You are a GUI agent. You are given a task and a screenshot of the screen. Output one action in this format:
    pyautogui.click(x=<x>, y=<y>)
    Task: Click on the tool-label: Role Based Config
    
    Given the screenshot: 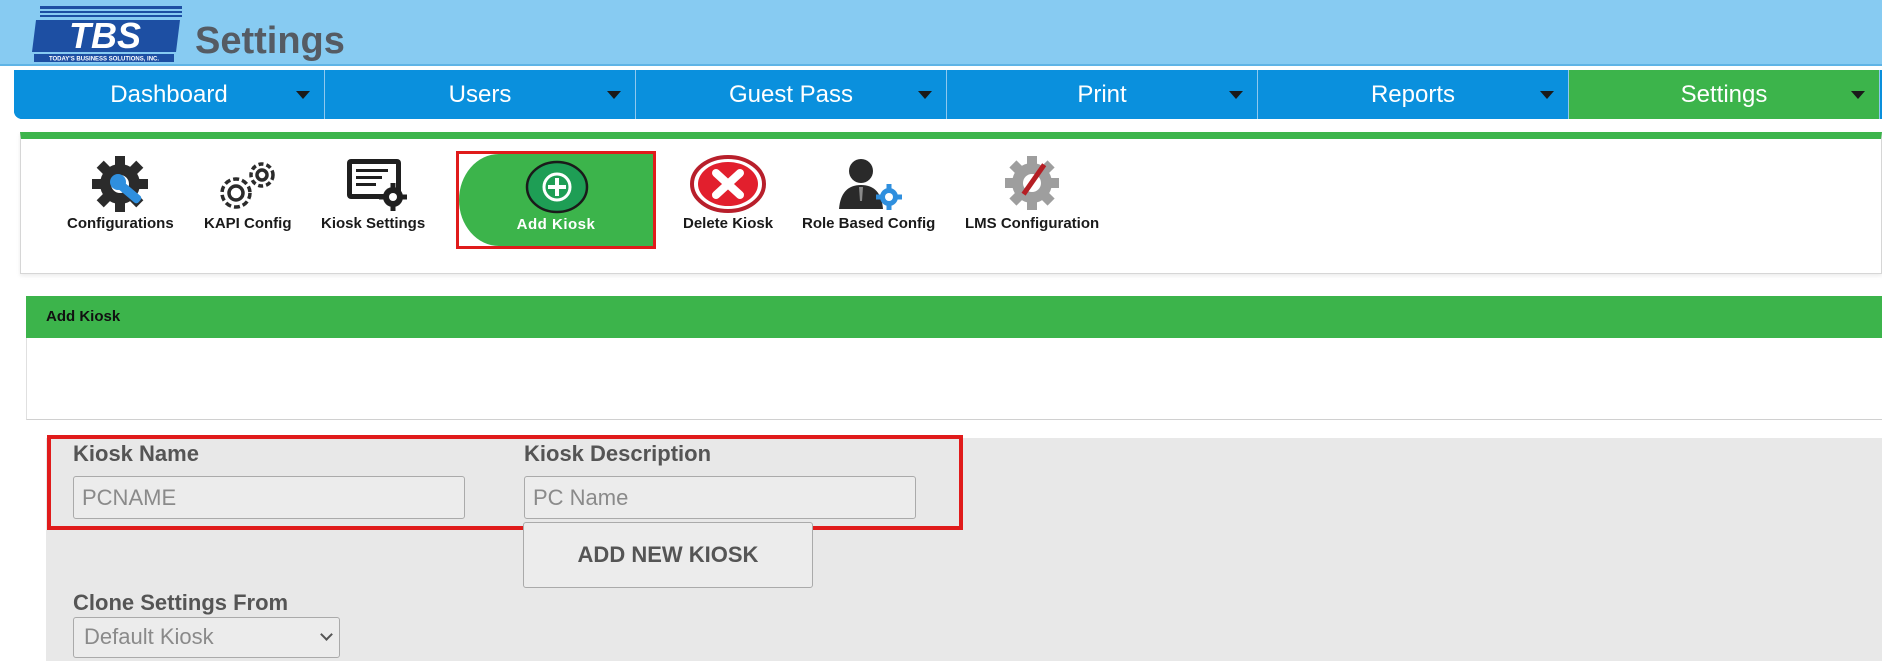 What is the action you would take?
    pyautogui.click(x=869, y=223)
    